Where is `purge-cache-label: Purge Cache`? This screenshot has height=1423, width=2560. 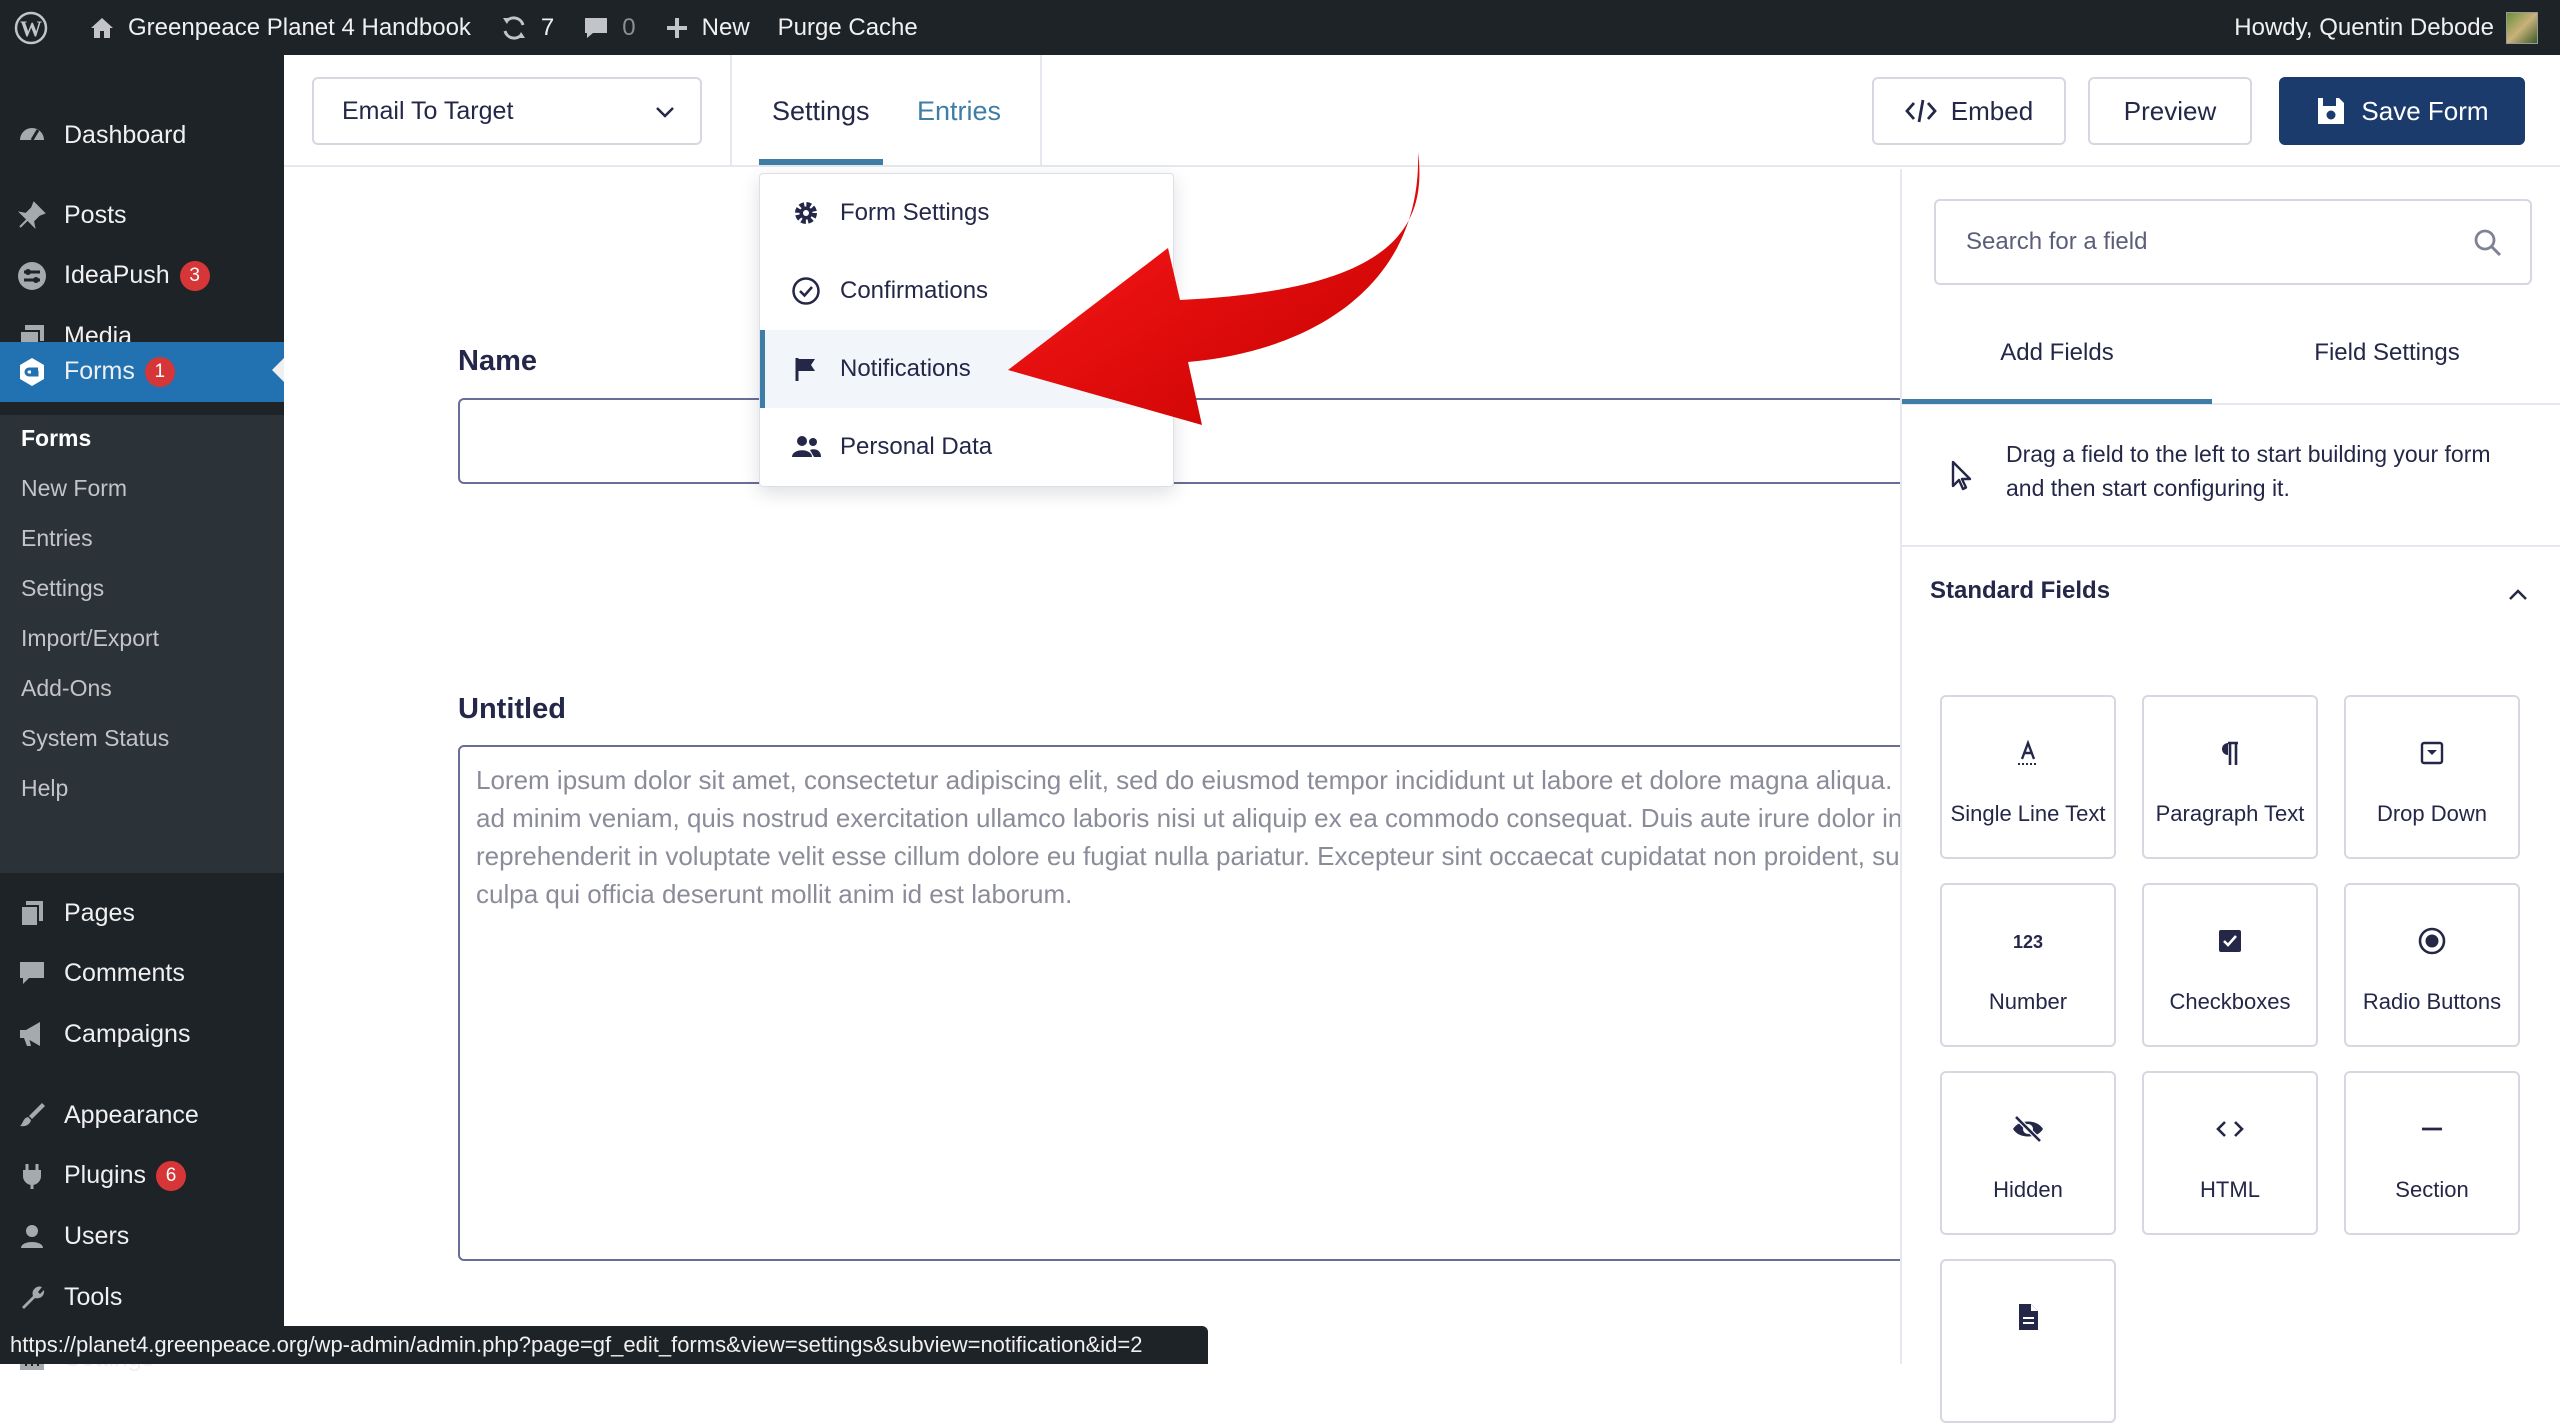
purge-cache-label: Purge Cache is located at coordinates (847, 27).